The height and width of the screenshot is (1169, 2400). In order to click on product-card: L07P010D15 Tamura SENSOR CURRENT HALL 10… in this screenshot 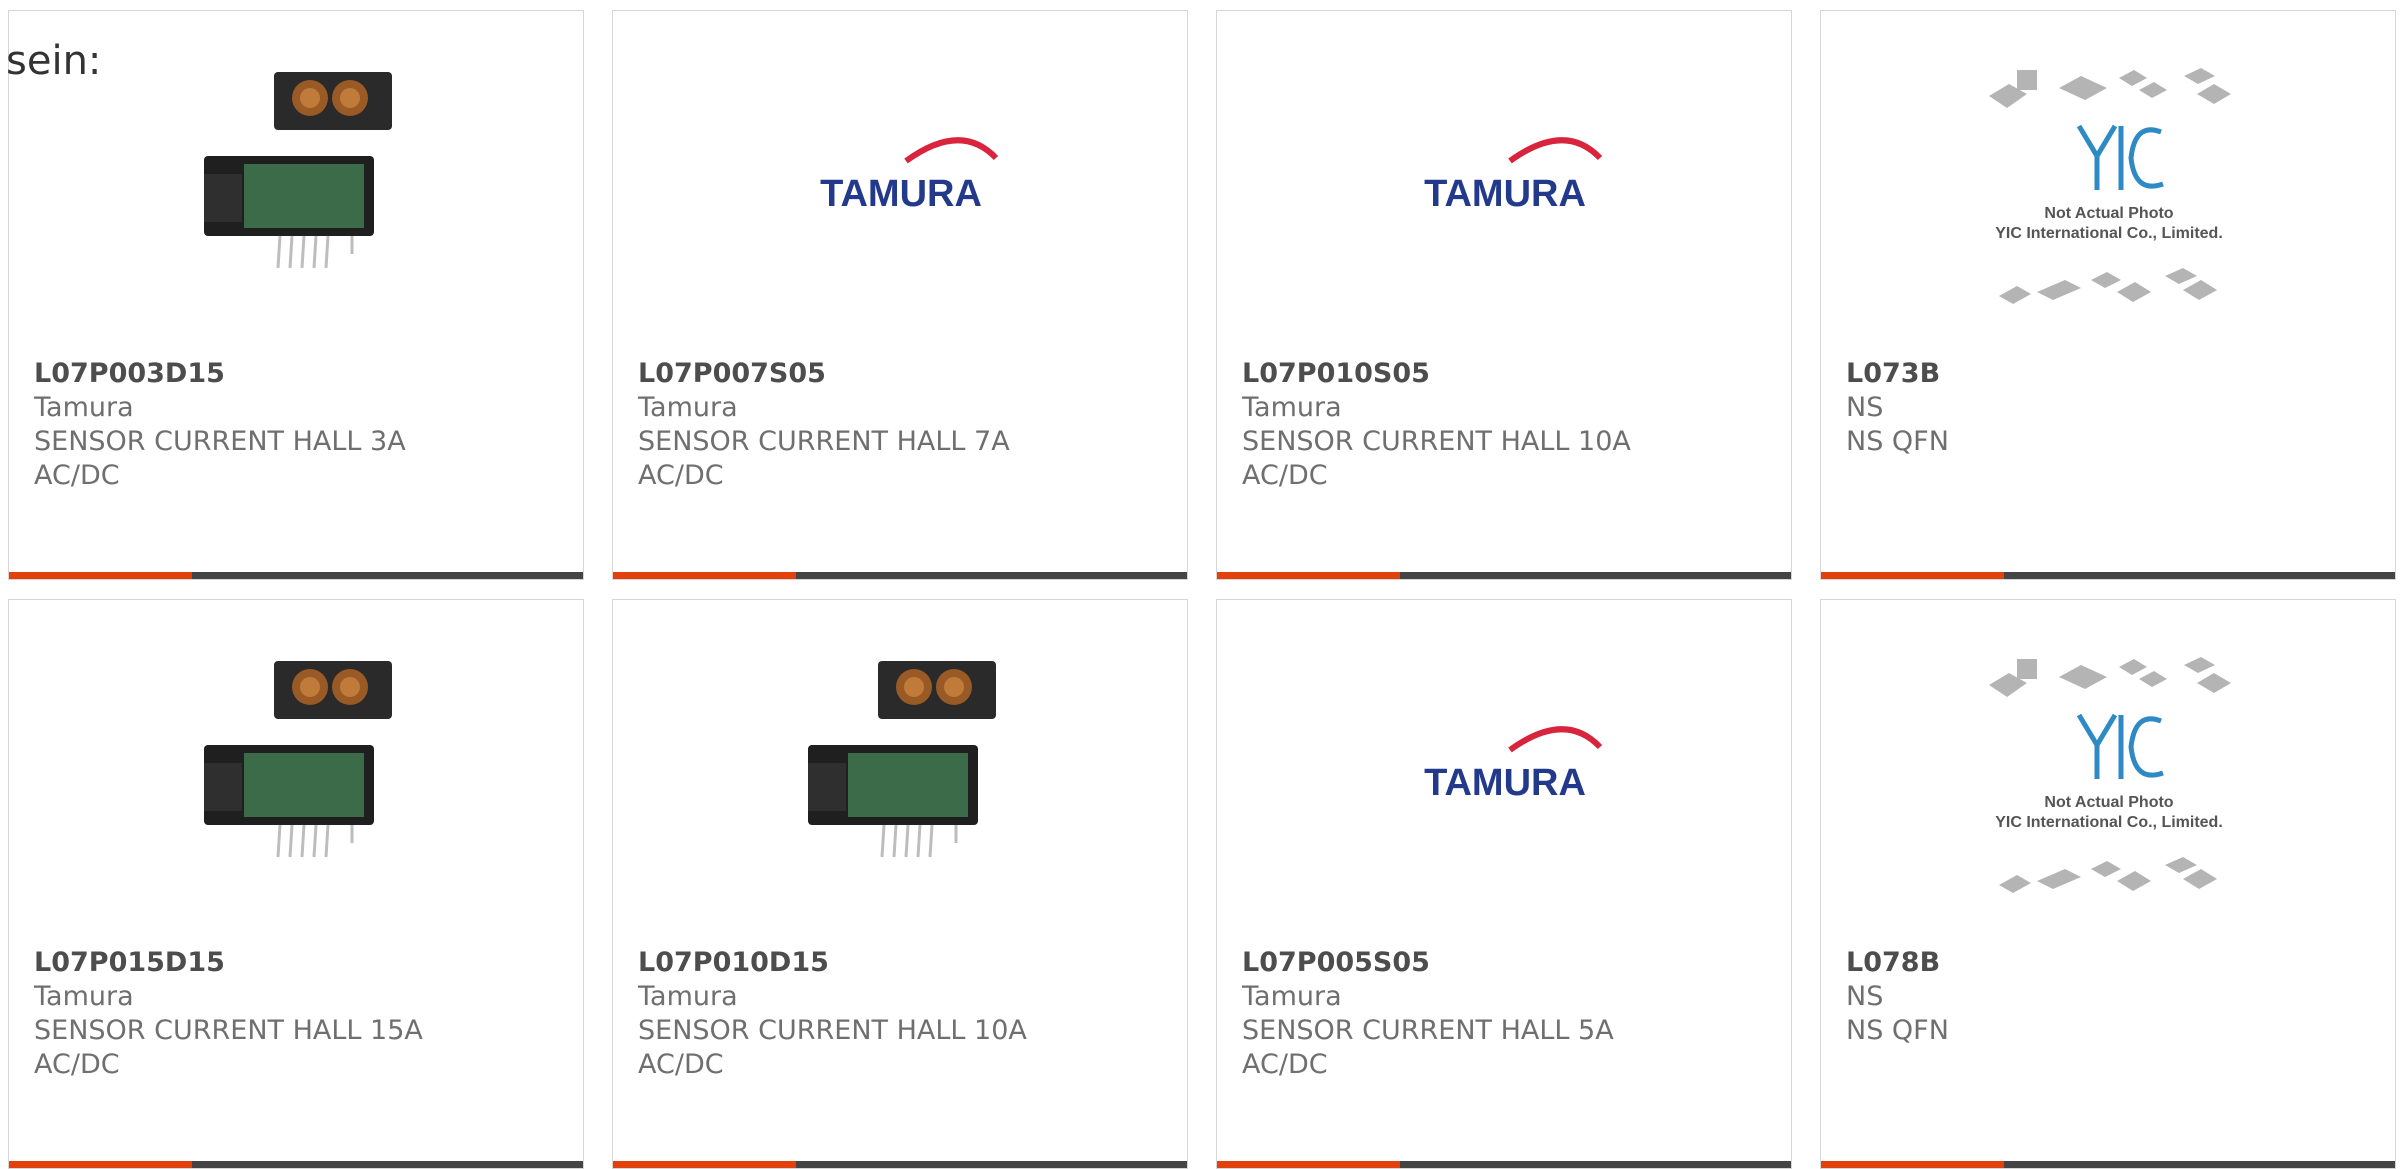, I will do `click(900, 884)`.